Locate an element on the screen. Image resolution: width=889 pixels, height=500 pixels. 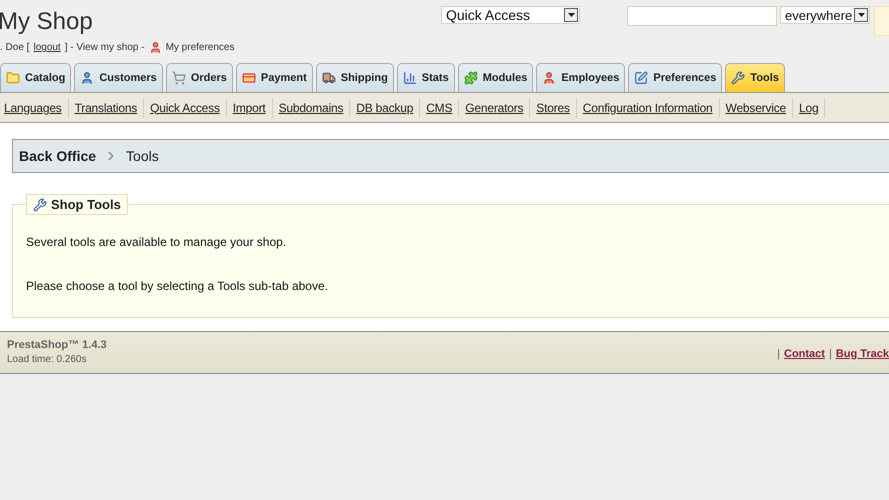
load-time-text: Load time: 0.260s is located at coordinates (47, 359).